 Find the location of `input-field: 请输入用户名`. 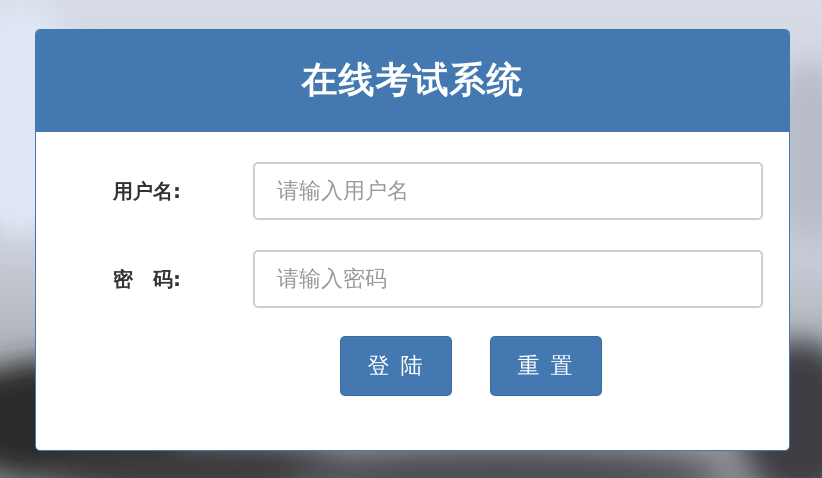

input-field: 请输入用户名 is located at coordinates (508, 191).